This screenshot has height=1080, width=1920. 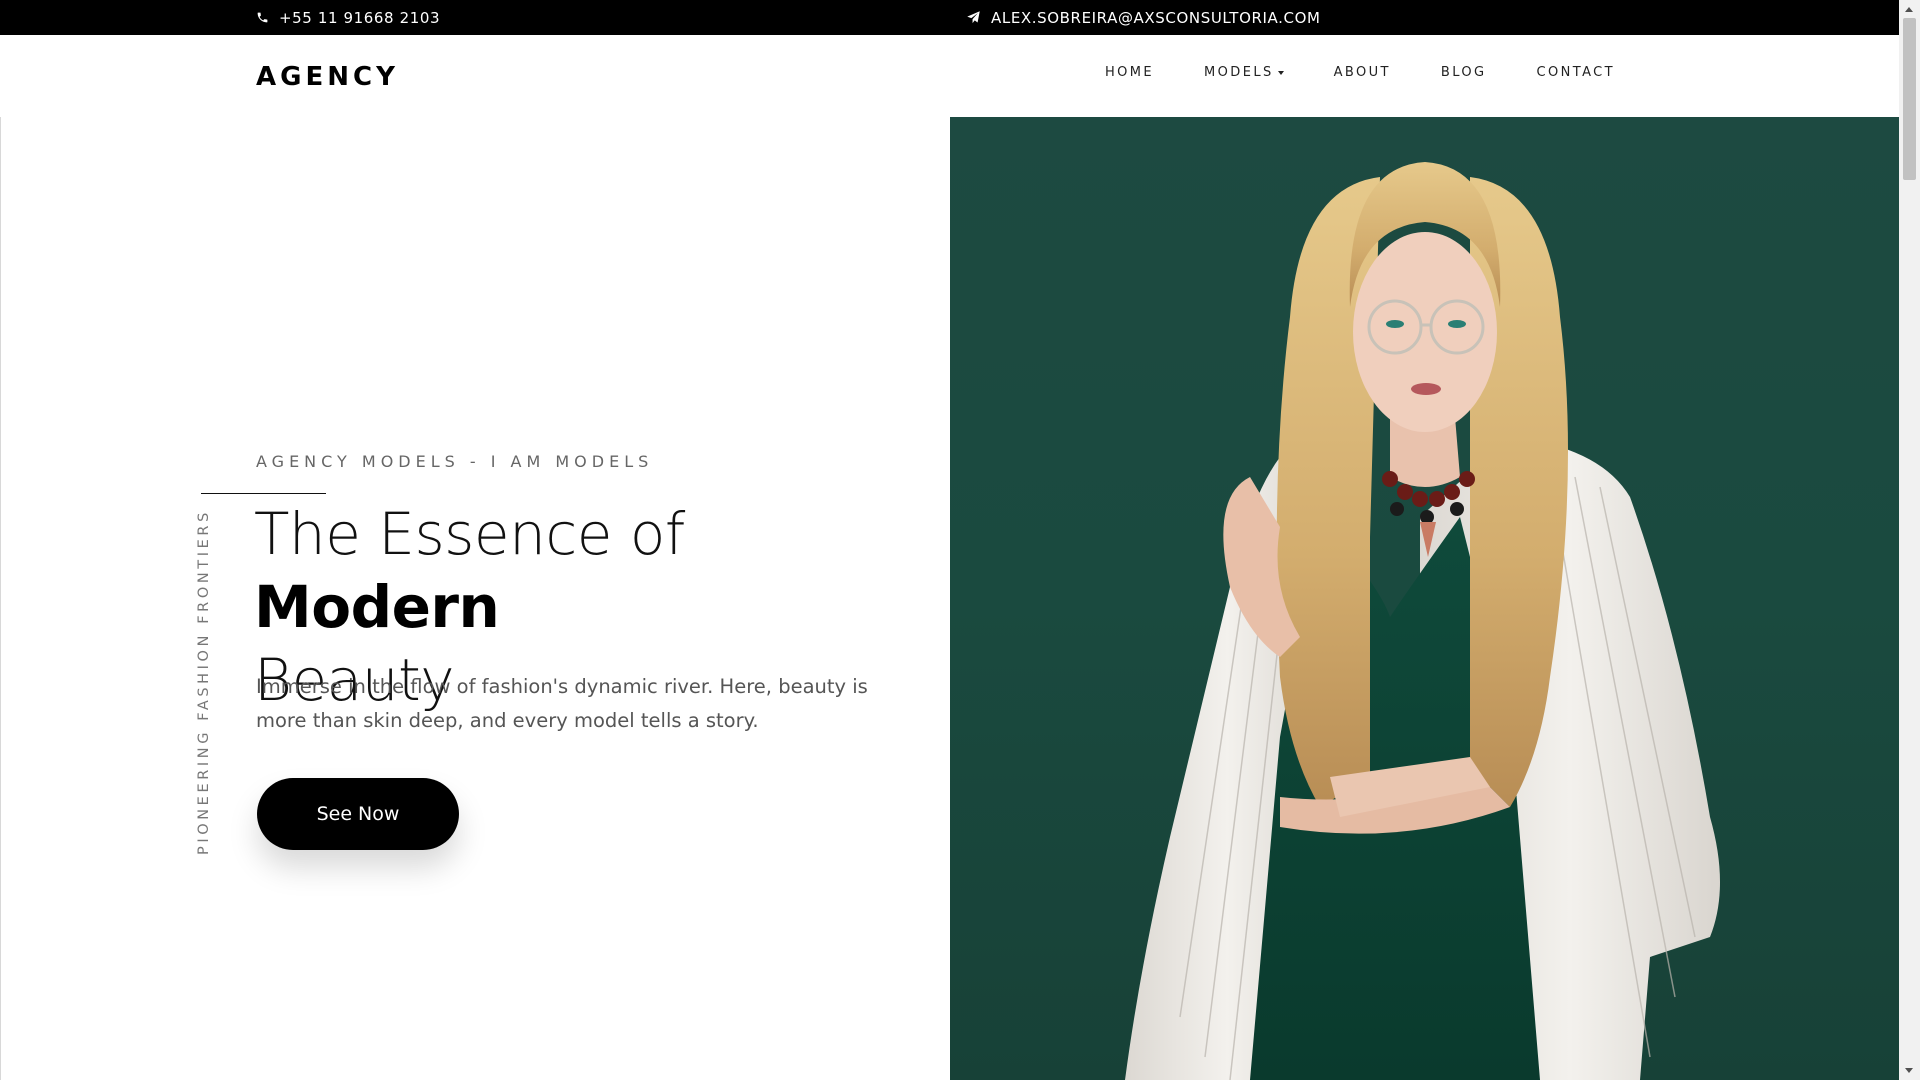 What do you see at coordinates (469, 534) in the screenshot?
I see `headline-regular: The Essence of` at bounding box center [469, 534].